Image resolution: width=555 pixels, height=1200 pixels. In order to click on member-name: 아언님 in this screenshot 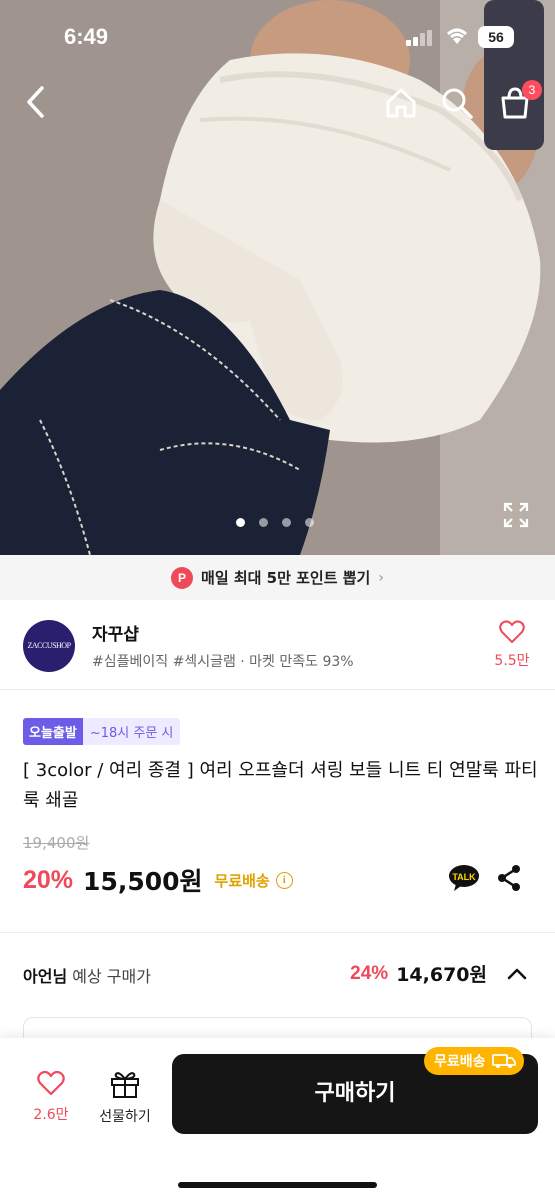, I will do `click(45, 976)`.